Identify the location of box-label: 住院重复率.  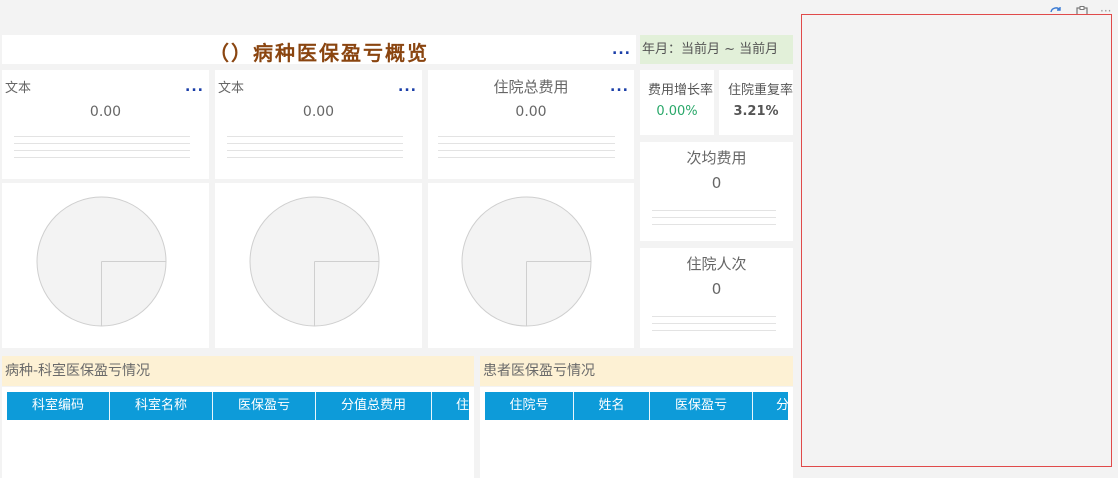
(760, 90).